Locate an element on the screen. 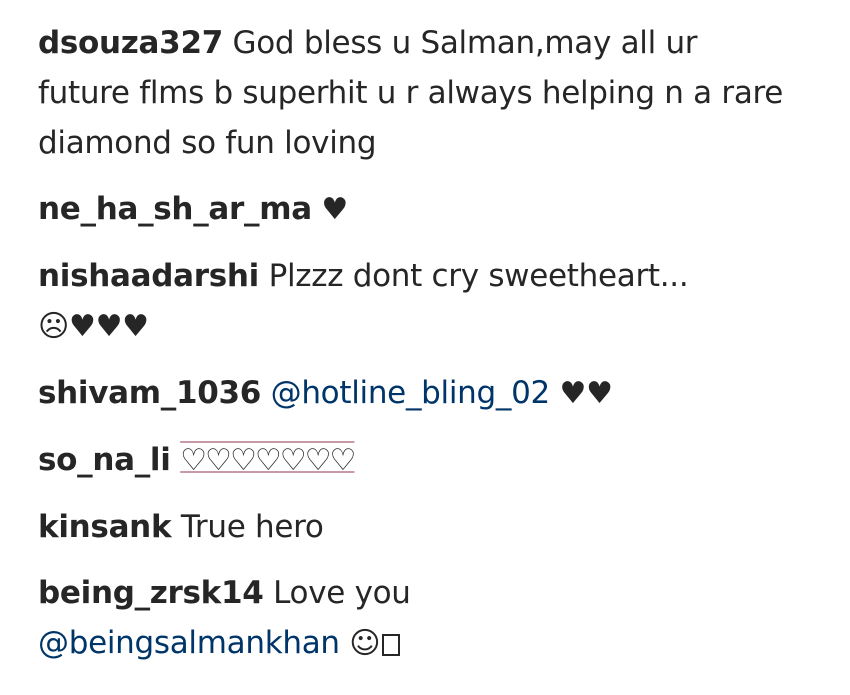  comment-item: shivam_1036 @hotline_bling_02 ♥♥ is located at coordinates (418, 393).